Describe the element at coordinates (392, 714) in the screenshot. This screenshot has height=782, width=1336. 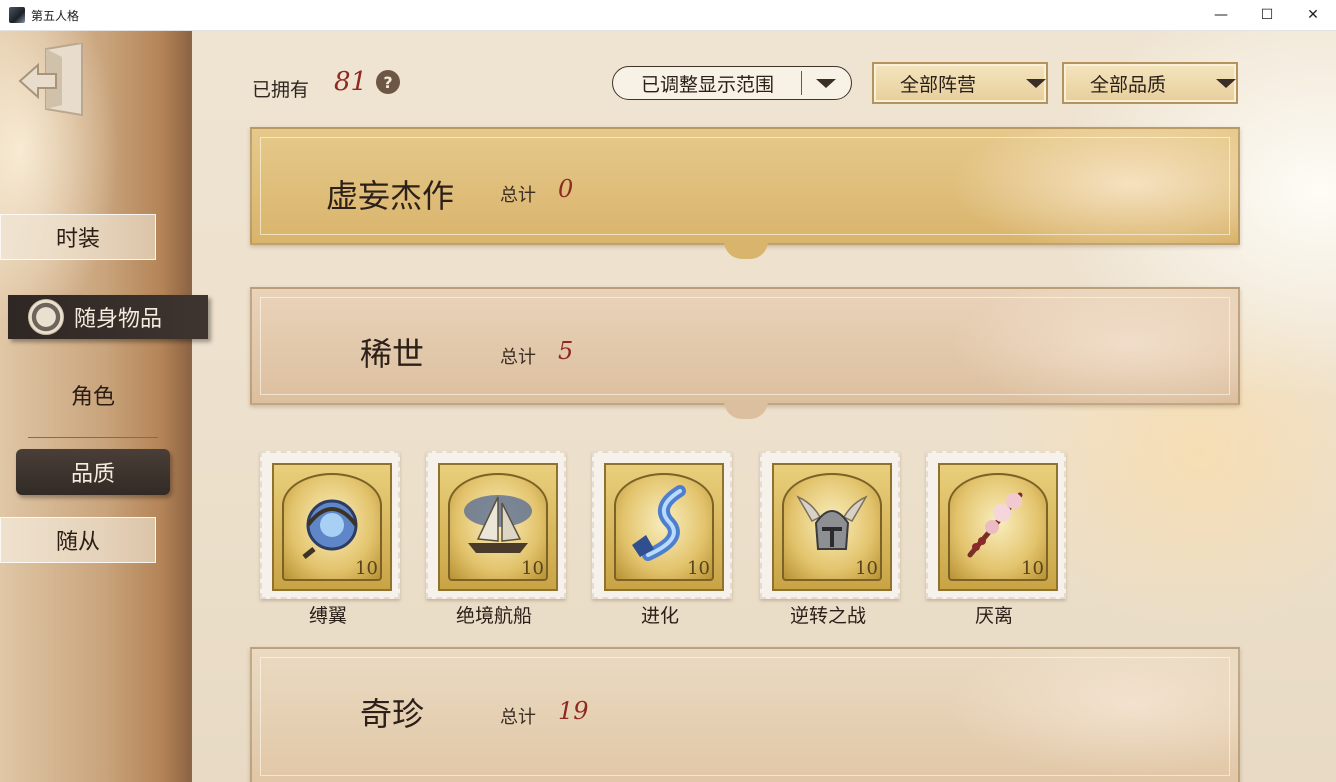
I see `group-title: 奇珍` at that location.